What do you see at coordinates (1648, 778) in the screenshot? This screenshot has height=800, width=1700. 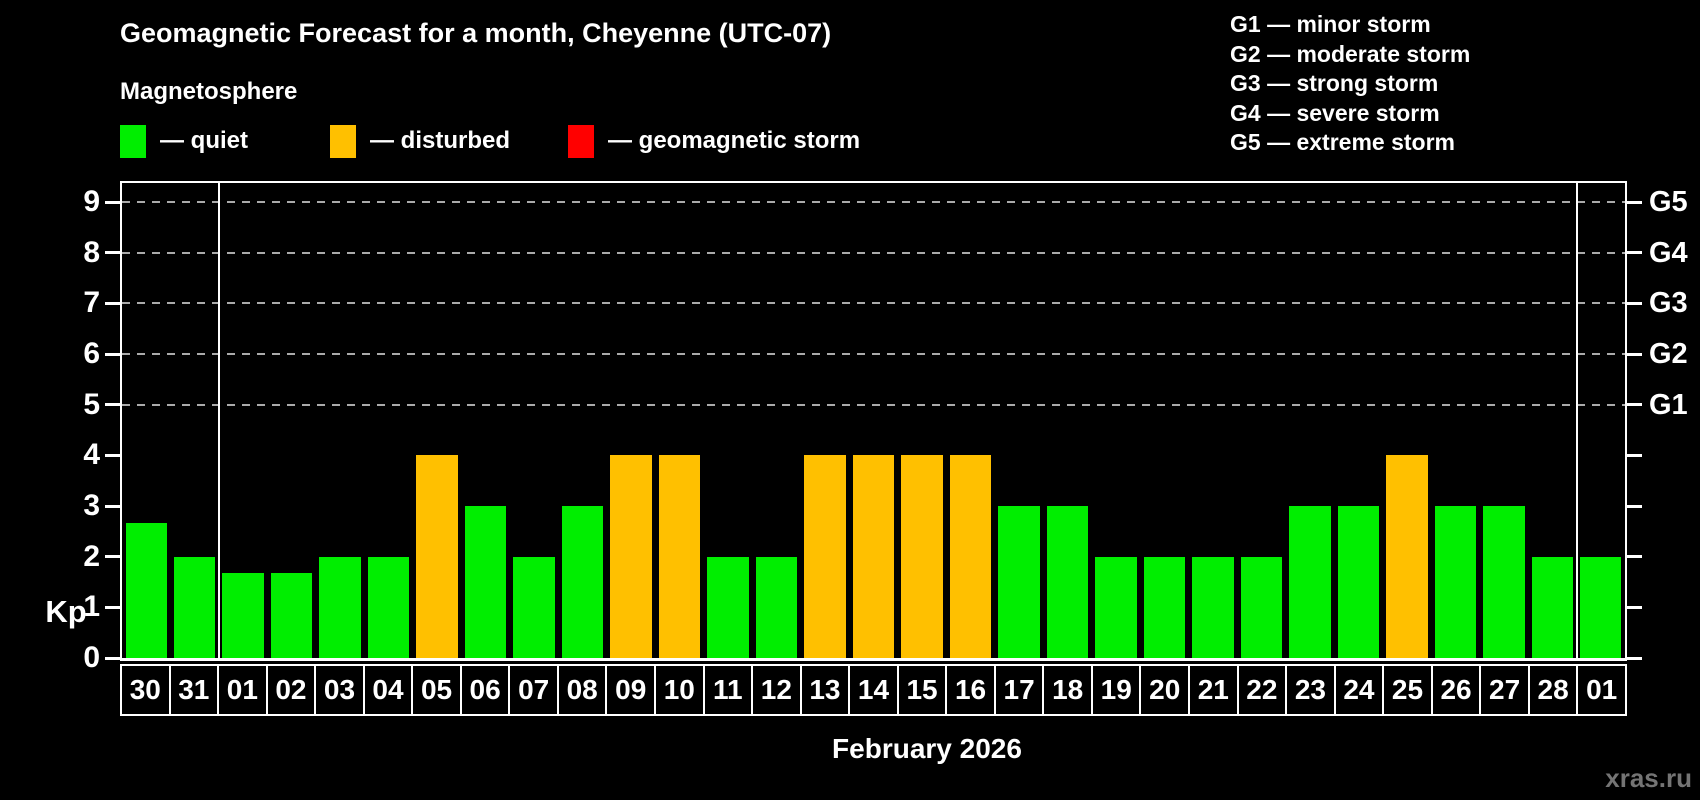 I see `watermark: xras.ru` at bounding box center [1648, 778].